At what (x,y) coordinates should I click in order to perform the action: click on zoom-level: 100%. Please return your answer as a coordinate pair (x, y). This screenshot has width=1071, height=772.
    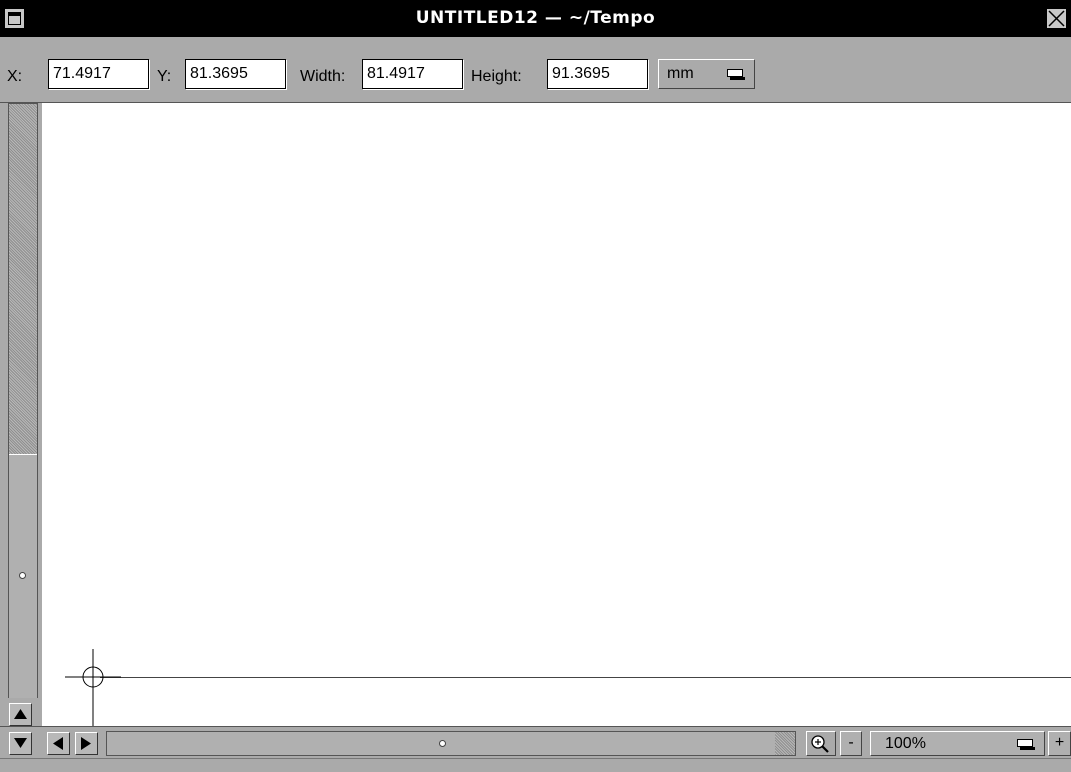
    Looking at the image, I should click on (905, 743).